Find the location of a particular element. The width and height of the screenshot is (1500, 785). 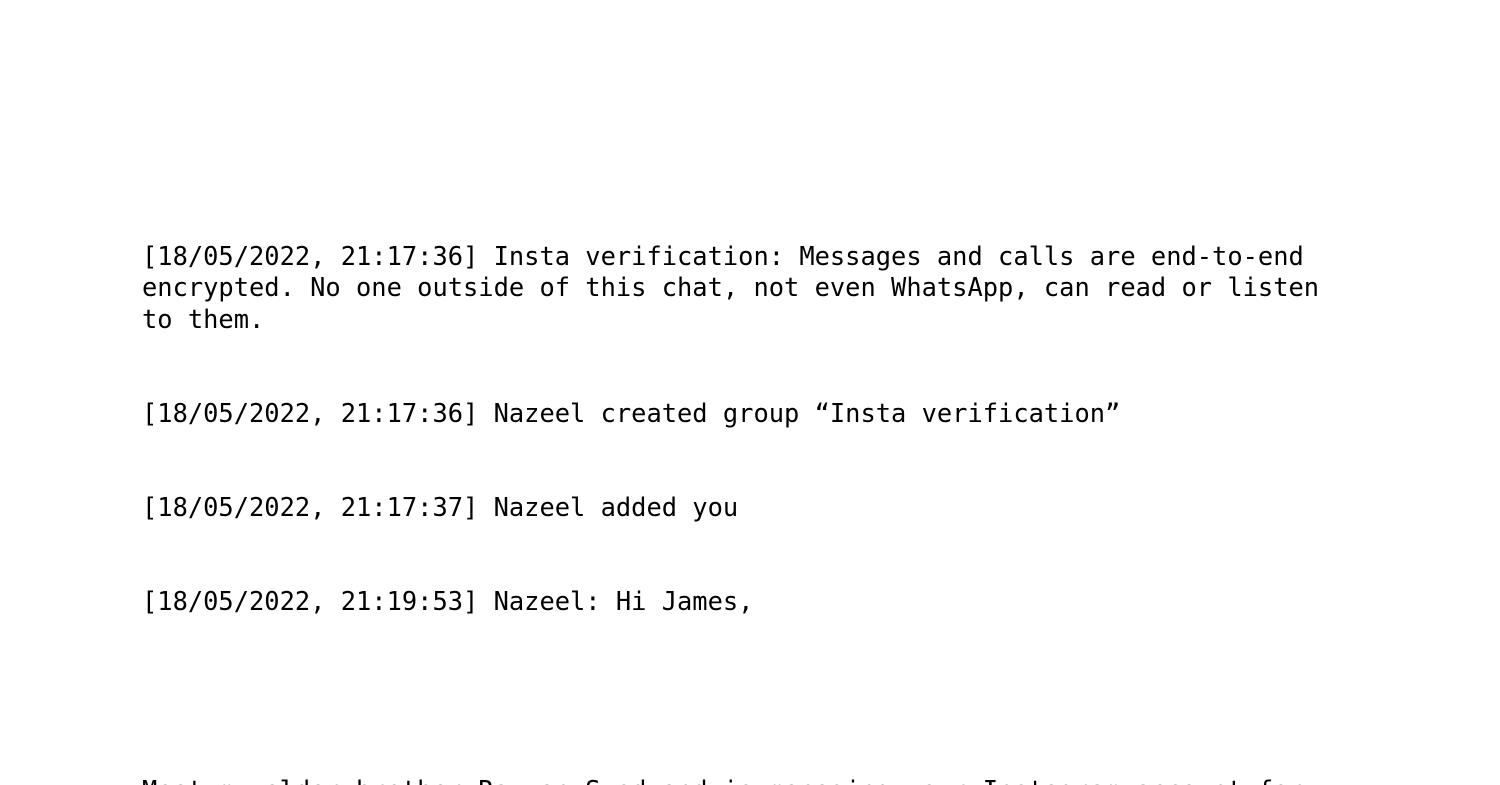

chat-line-blank is located at coordinates (752, 696).